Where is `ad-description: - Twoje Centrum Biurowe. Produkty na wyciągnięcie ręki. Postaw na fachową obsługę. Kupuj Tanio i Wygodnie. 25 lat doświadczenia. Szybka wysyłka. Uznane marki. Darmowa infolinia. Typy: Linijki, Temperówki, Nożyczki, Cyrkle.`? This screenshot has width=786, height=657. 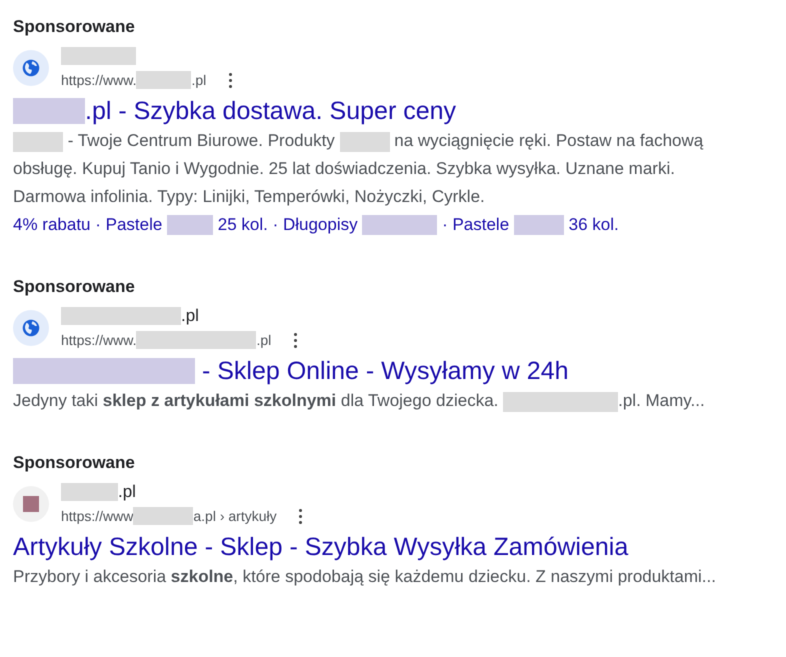
ad-description: - Twoje Centrum Biurowe. Produkty na wyciągnięcie ręki. Postaw na fachową obsługę. Kupuj Tanio i Wygodnie. 25 lat doświadczenia. Szybka wysyłka. Uznane marki. Darmowa infolinia. Typy: Linijki, Temperówki, Nożyczki, Cyrkle. is located at coordinates (358, 169).